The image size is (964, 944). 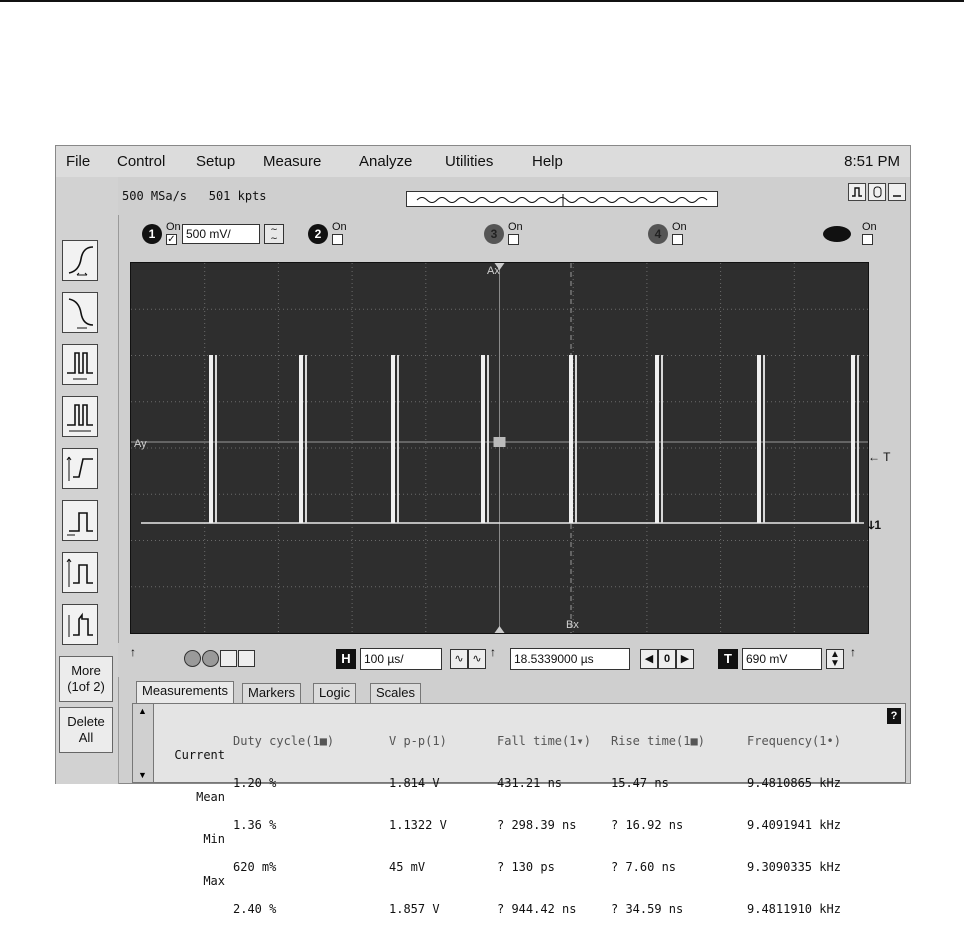 I want to click on overshoot-button, so click(x=80, y=624).